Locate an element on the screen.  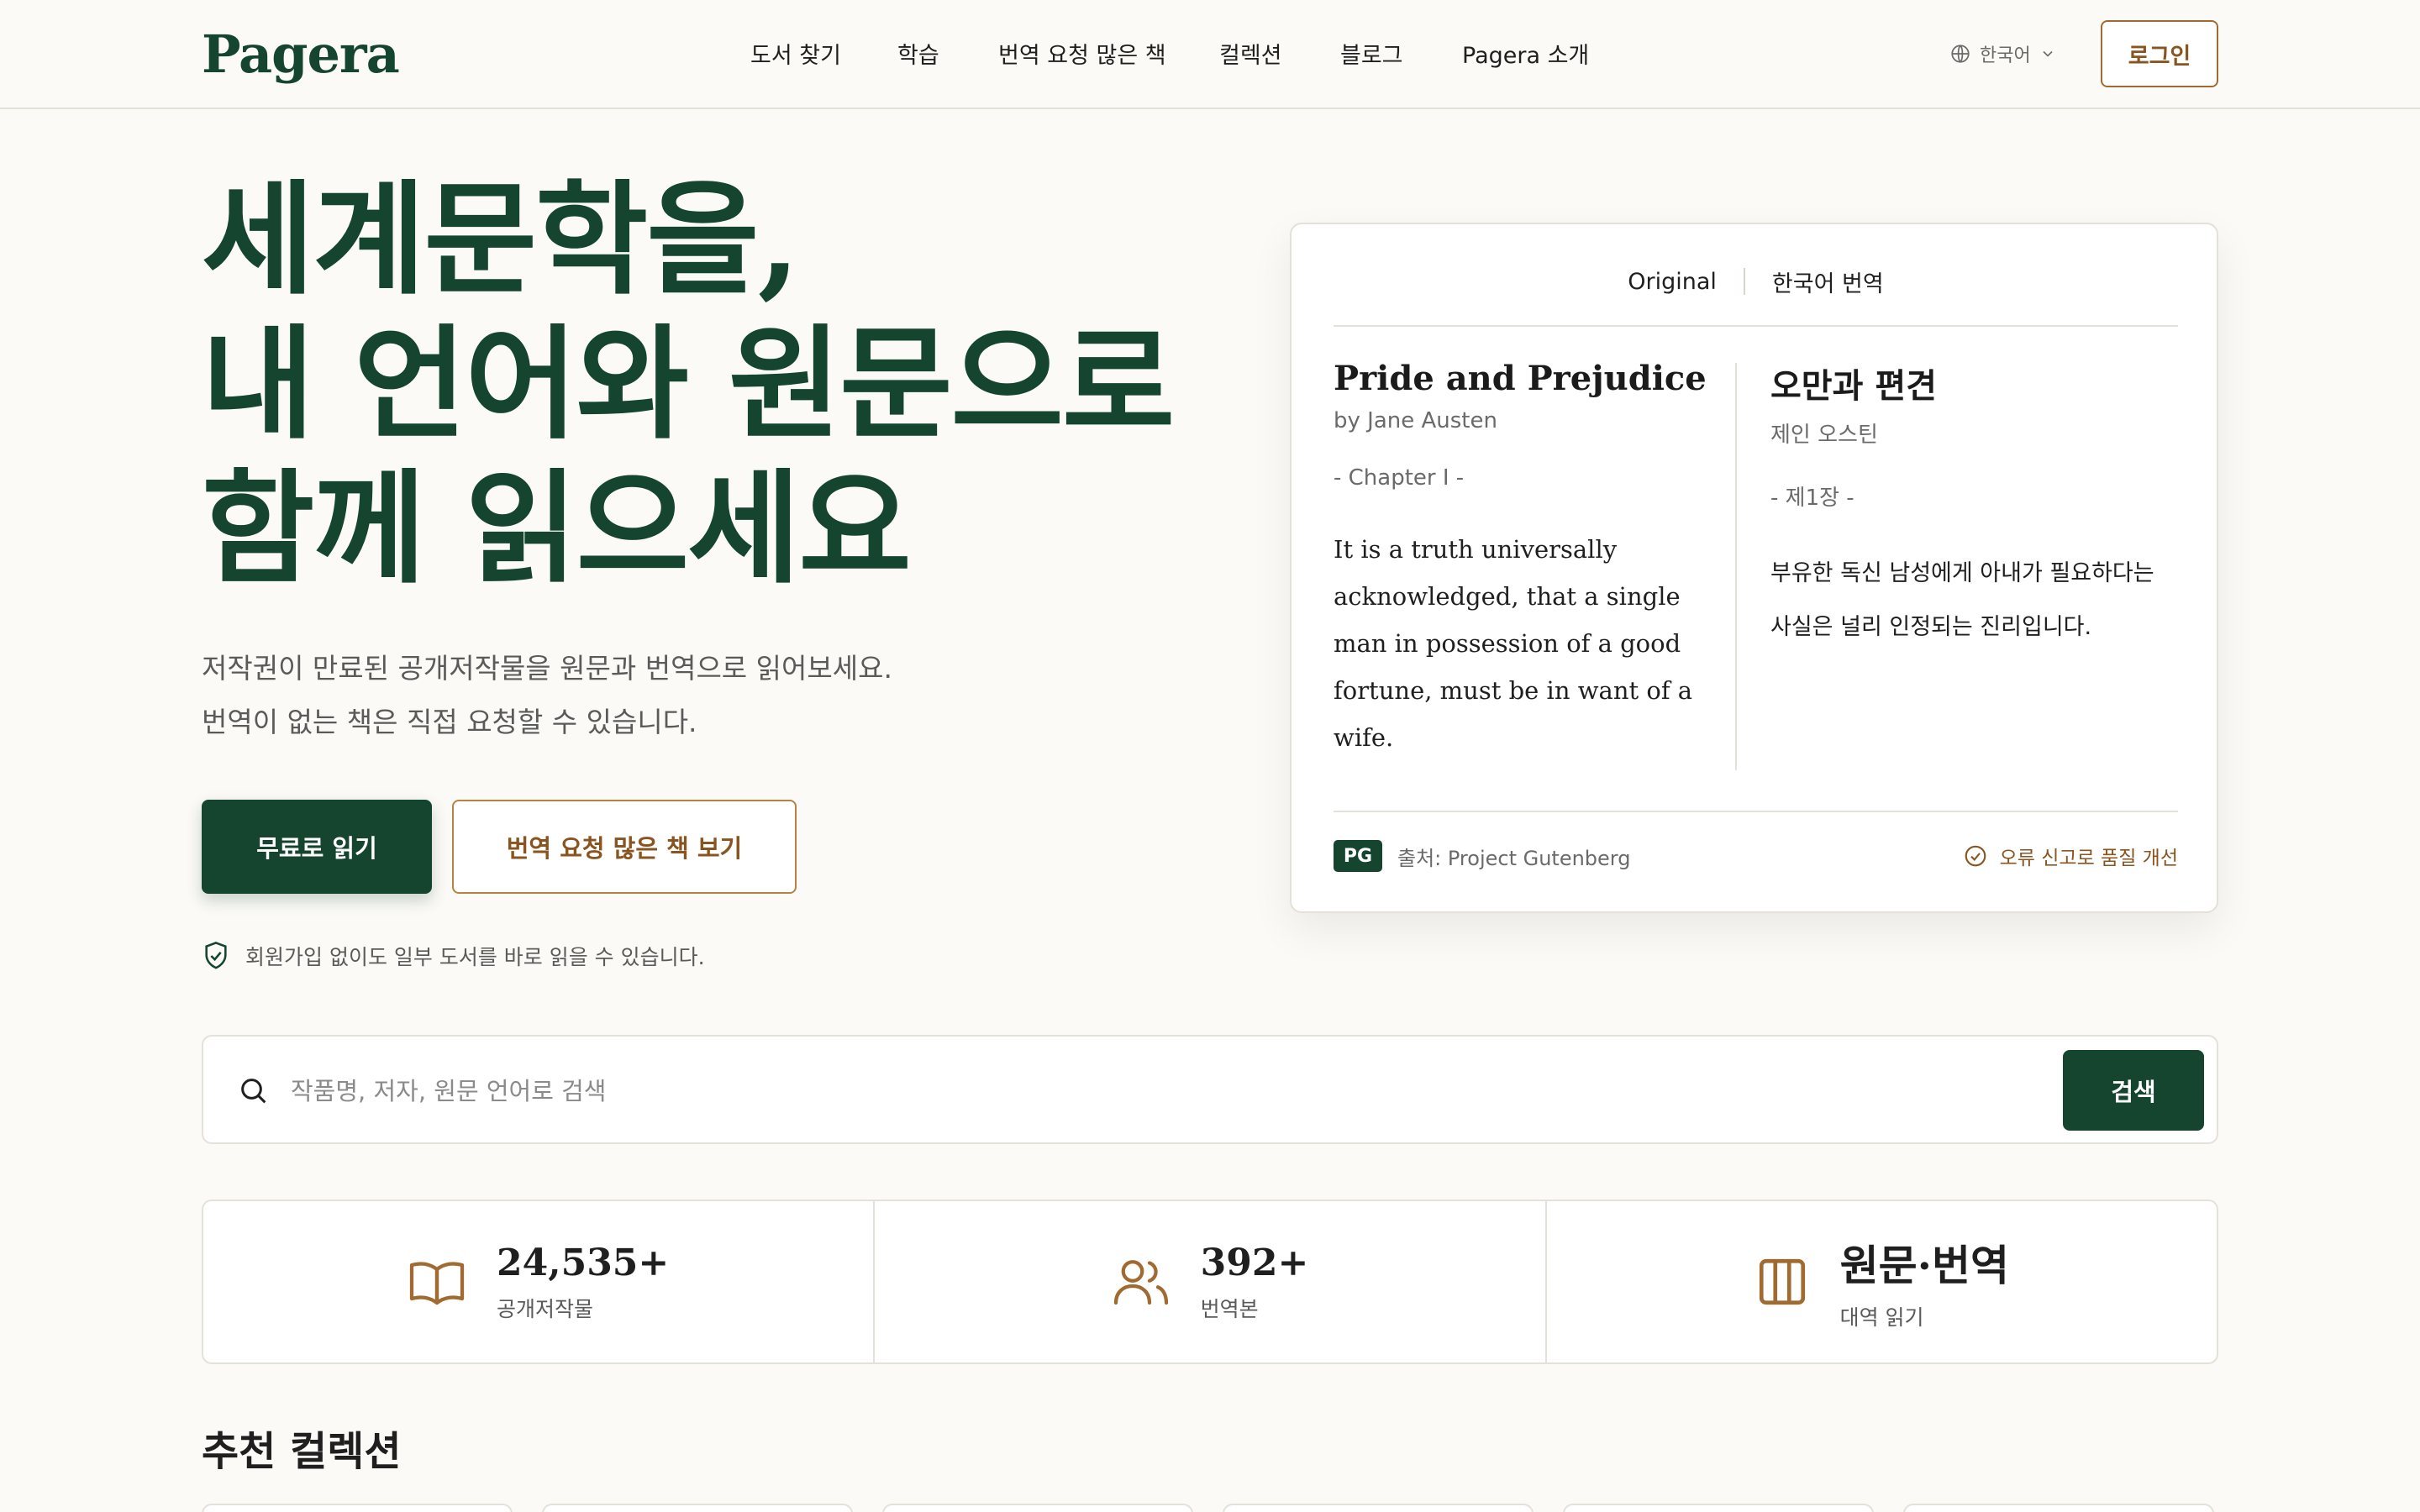
recommended-collections-title: 추천 컬렉션 is located at coordinates (302, 1451).